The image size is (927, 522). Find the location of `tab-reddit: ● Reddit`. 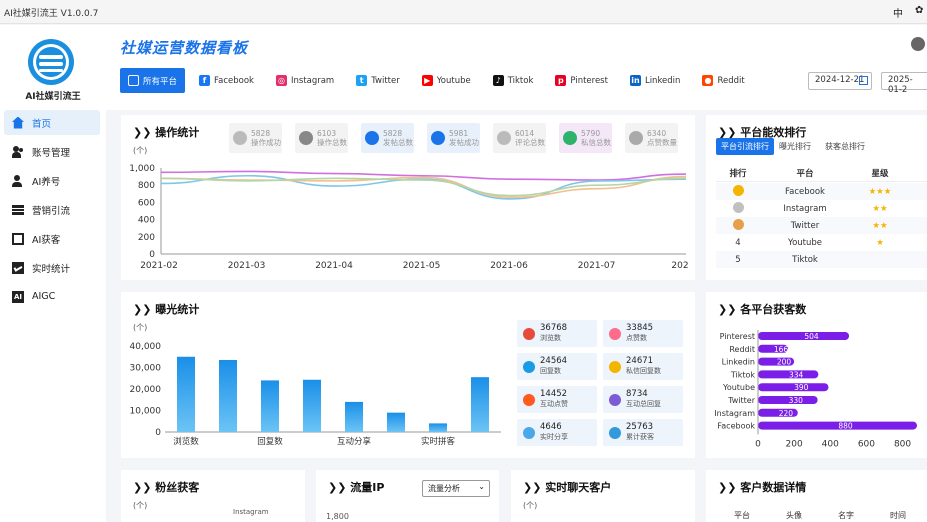

tab-reddit: ● Reddit is located at coordinates (723, 80).